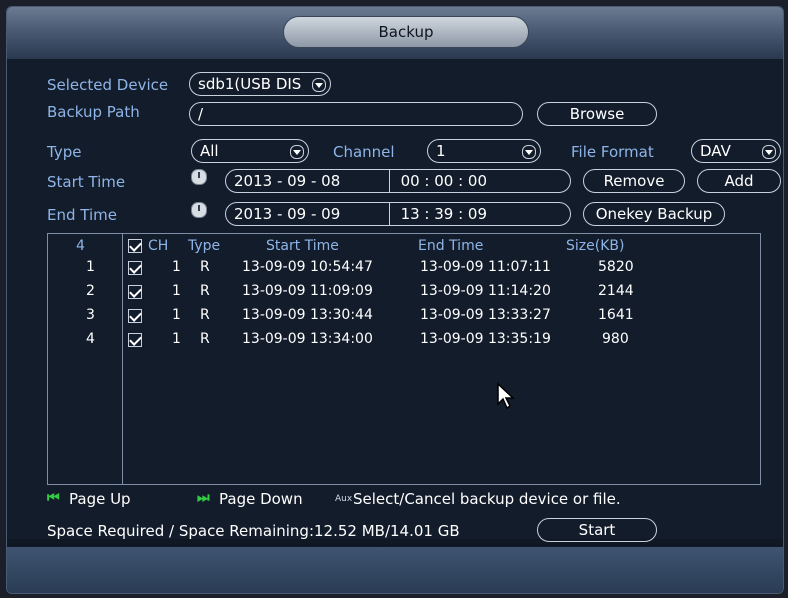 This screenshot has height=598, width=788. What do you see at coordinates (406, 32) in the screenshot?
I see `window-title: Backup` at bounding box center [406, 32].